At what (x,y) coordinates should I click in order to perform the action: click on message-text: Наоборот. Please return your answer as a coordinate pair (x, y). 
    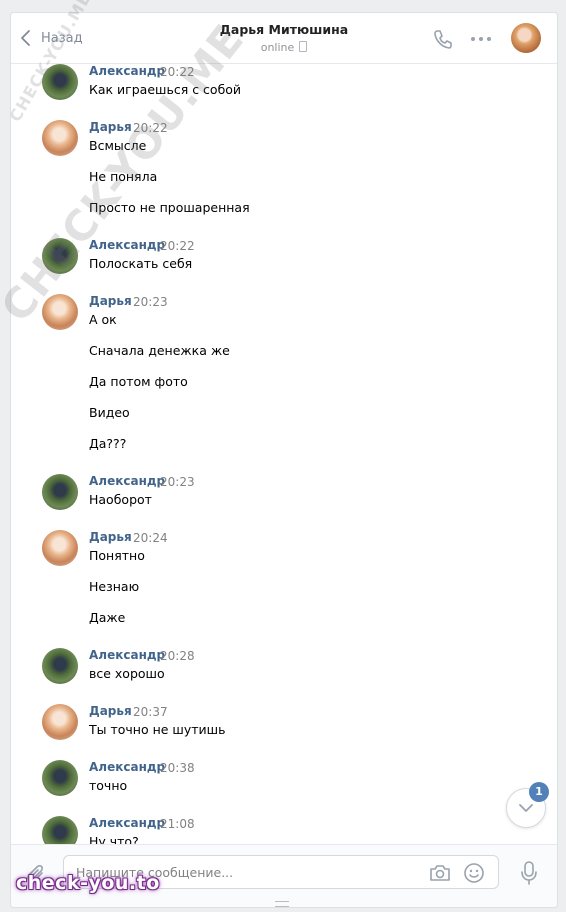
    Looking at the image, I should click on (120, 499).